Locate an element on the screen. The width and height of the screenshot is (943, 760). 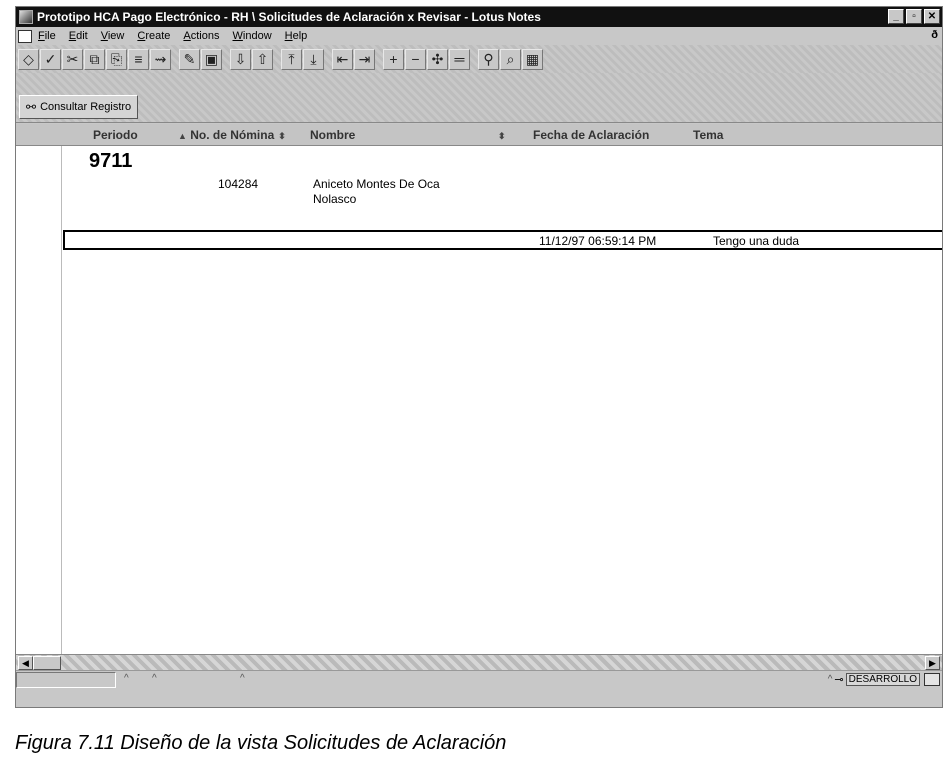
action-bar: ⚯ Consultar Registro is located at coordinates (479, 98).